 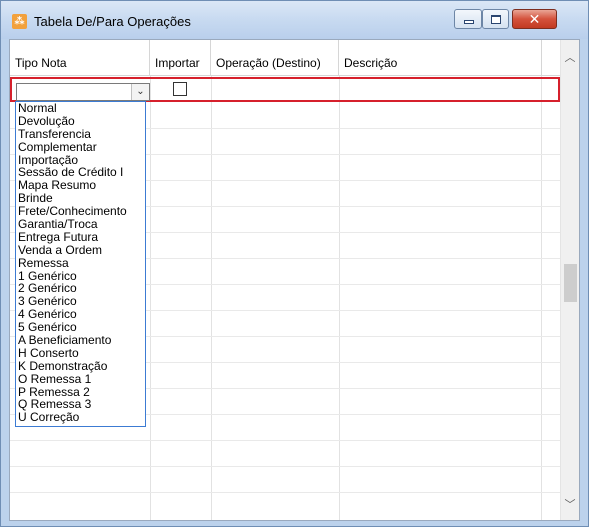 What do you see at coordinates (80, 366) in the screenshot?
I see `dropdown-option: K Demonstração` at bounding box center [80, 366].